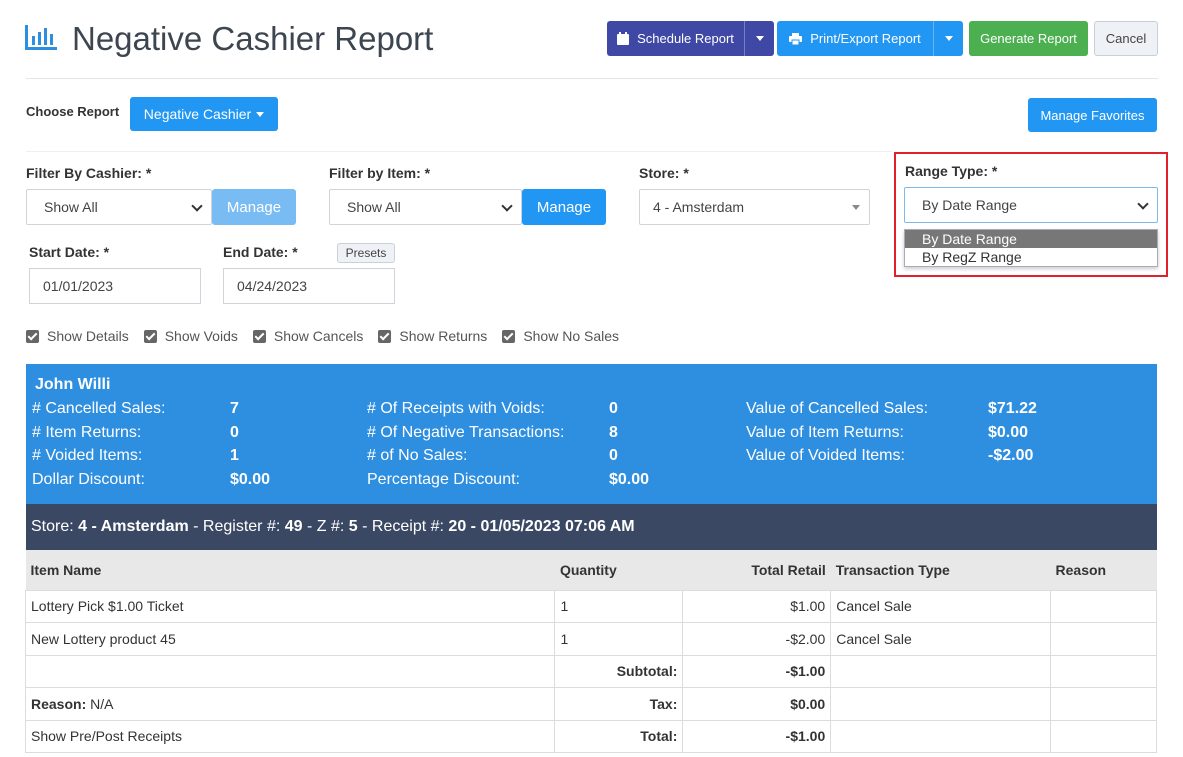 The image size is (1183, 757). I want to click on reason-cell: Reason: N/A, so click(290, 704).